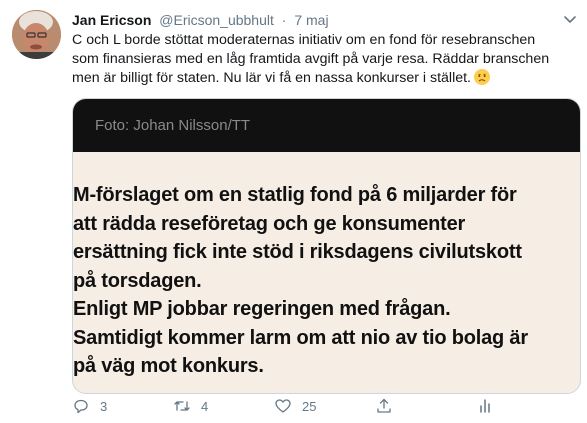  Describe the element at coordinates (326, 125) in the screenshot. I see `media-header-bar: Foto: Johan Nilsson/TT` at that location.